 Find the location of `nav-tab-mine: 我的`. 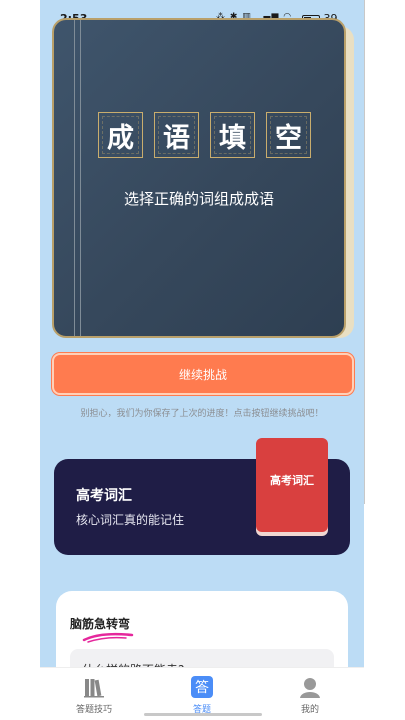

nav-tab-mine: 我的 is located at coordinates (310, 694).